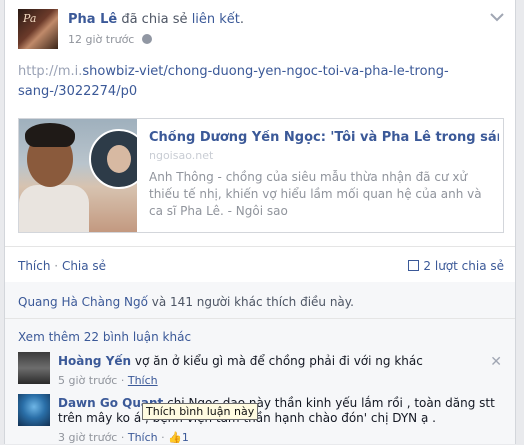 The width and height of the screenshot is (524, 445). I want to click on shares-count: 2 lượt chia sẻ, so click(456, 266).